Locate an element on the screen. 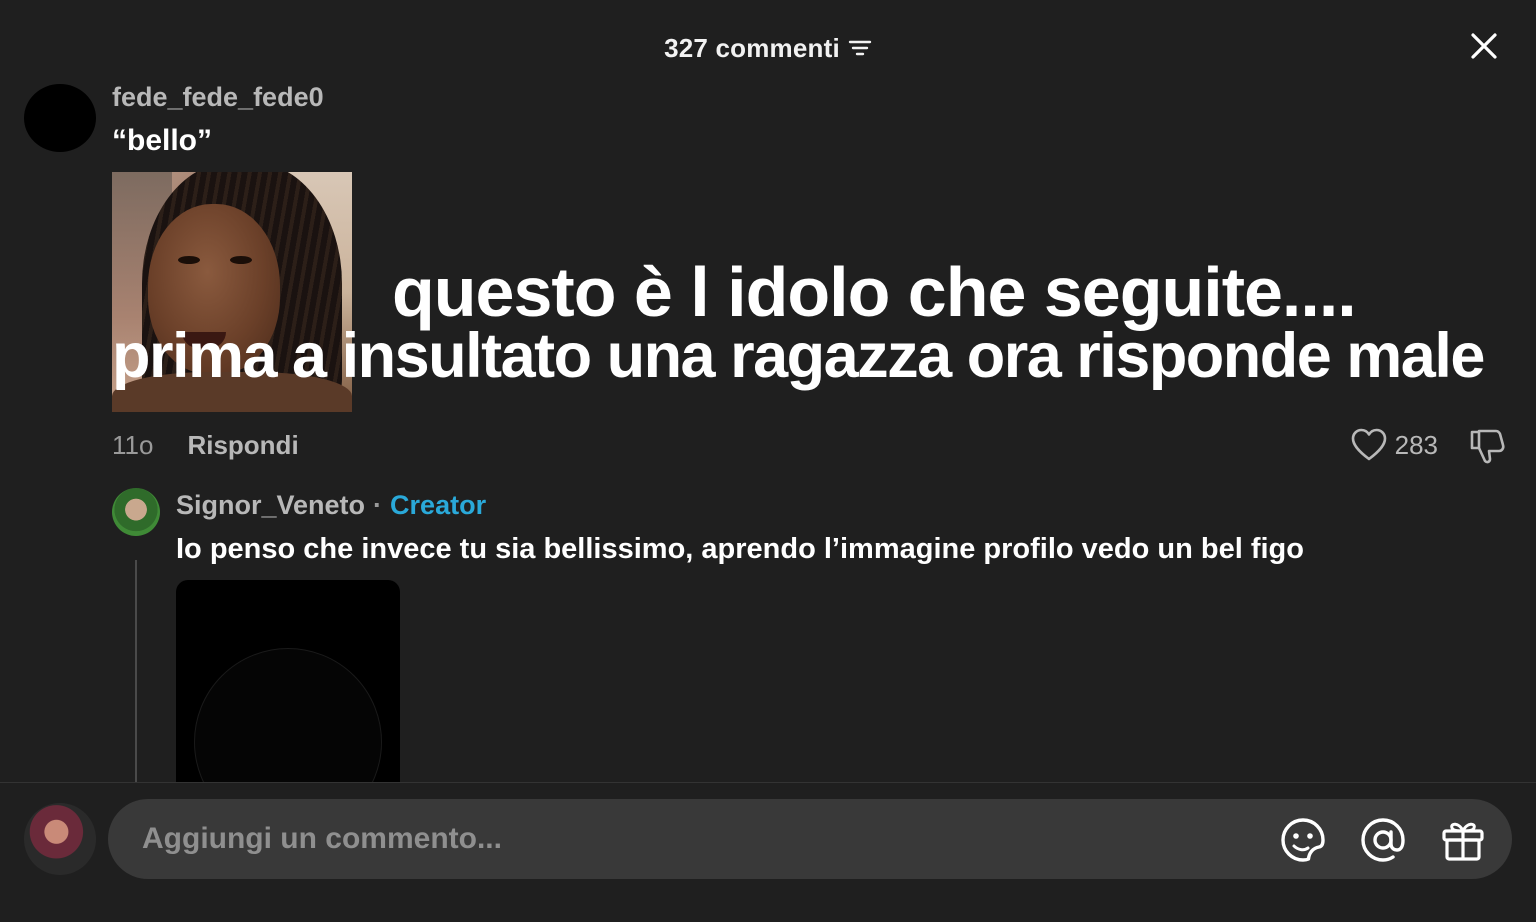 The image size is (1536, 922). comments-count-title: 327 commenti is located at coordinates (752, 47).